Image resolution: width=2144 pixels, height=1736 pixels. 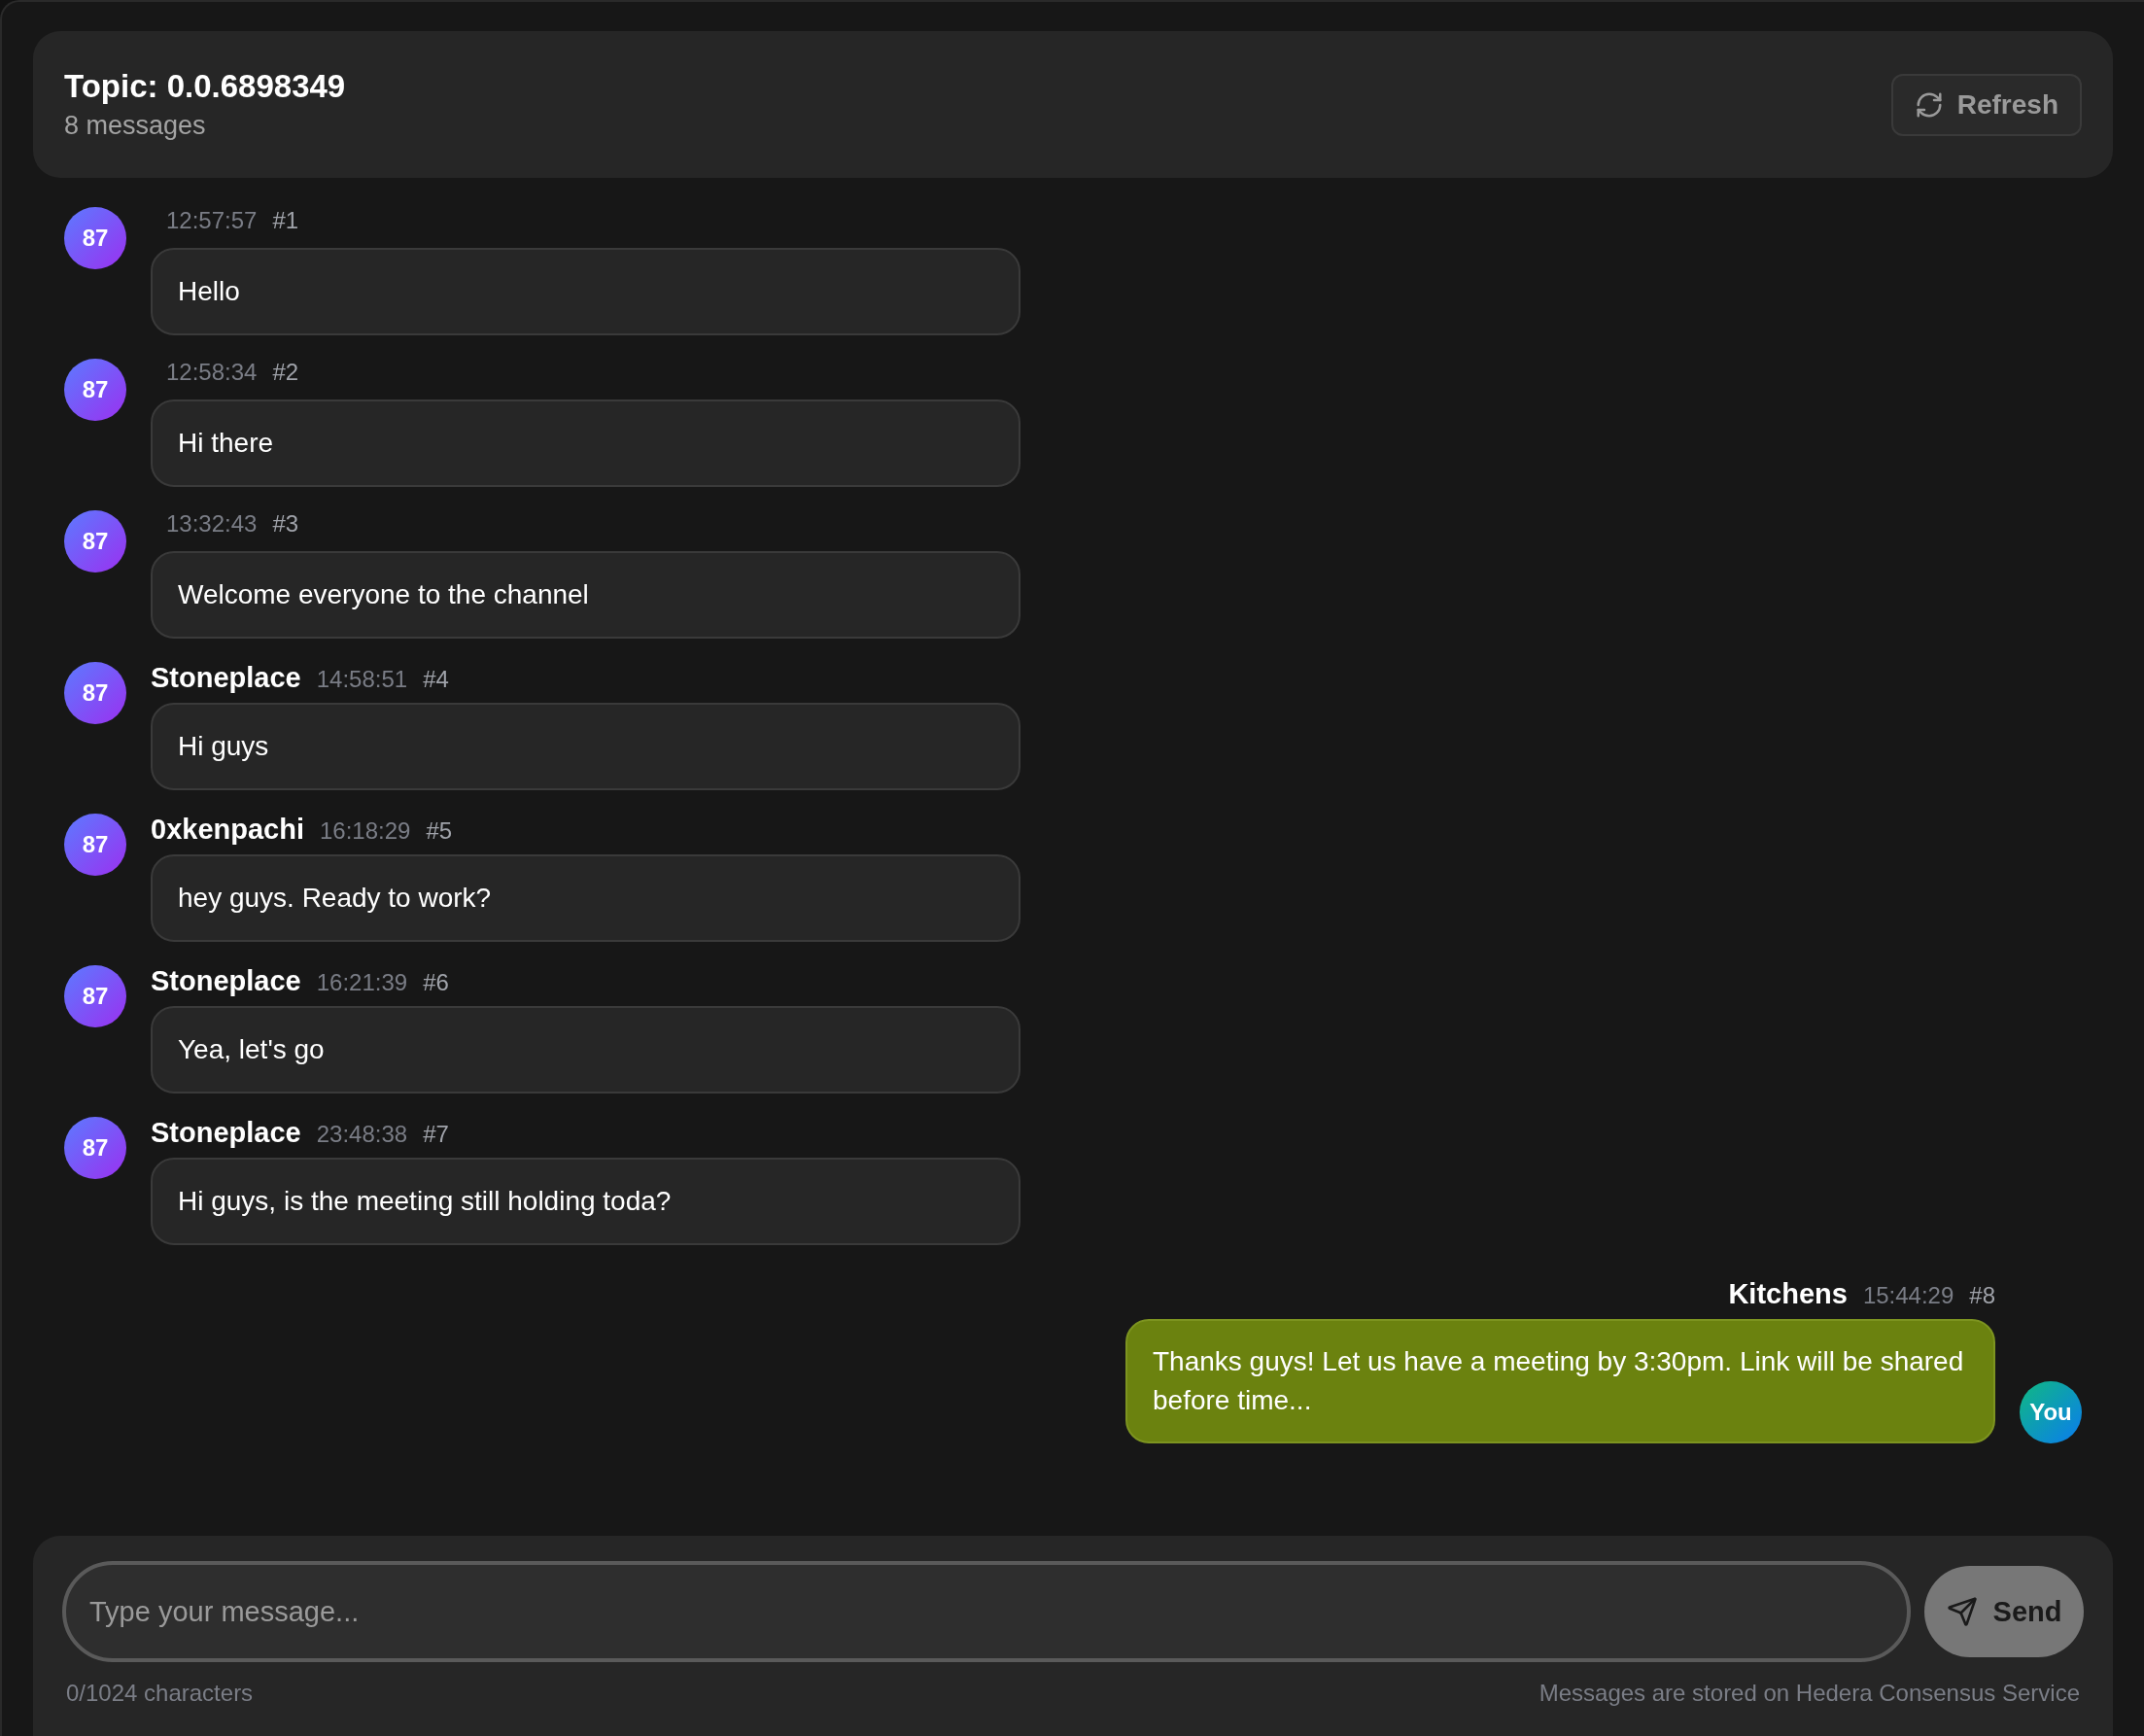 What do you see at coordinates (586, 443) in the screenshot?
I see `message-bubble: Hi there` at bounding box center [586, 443].